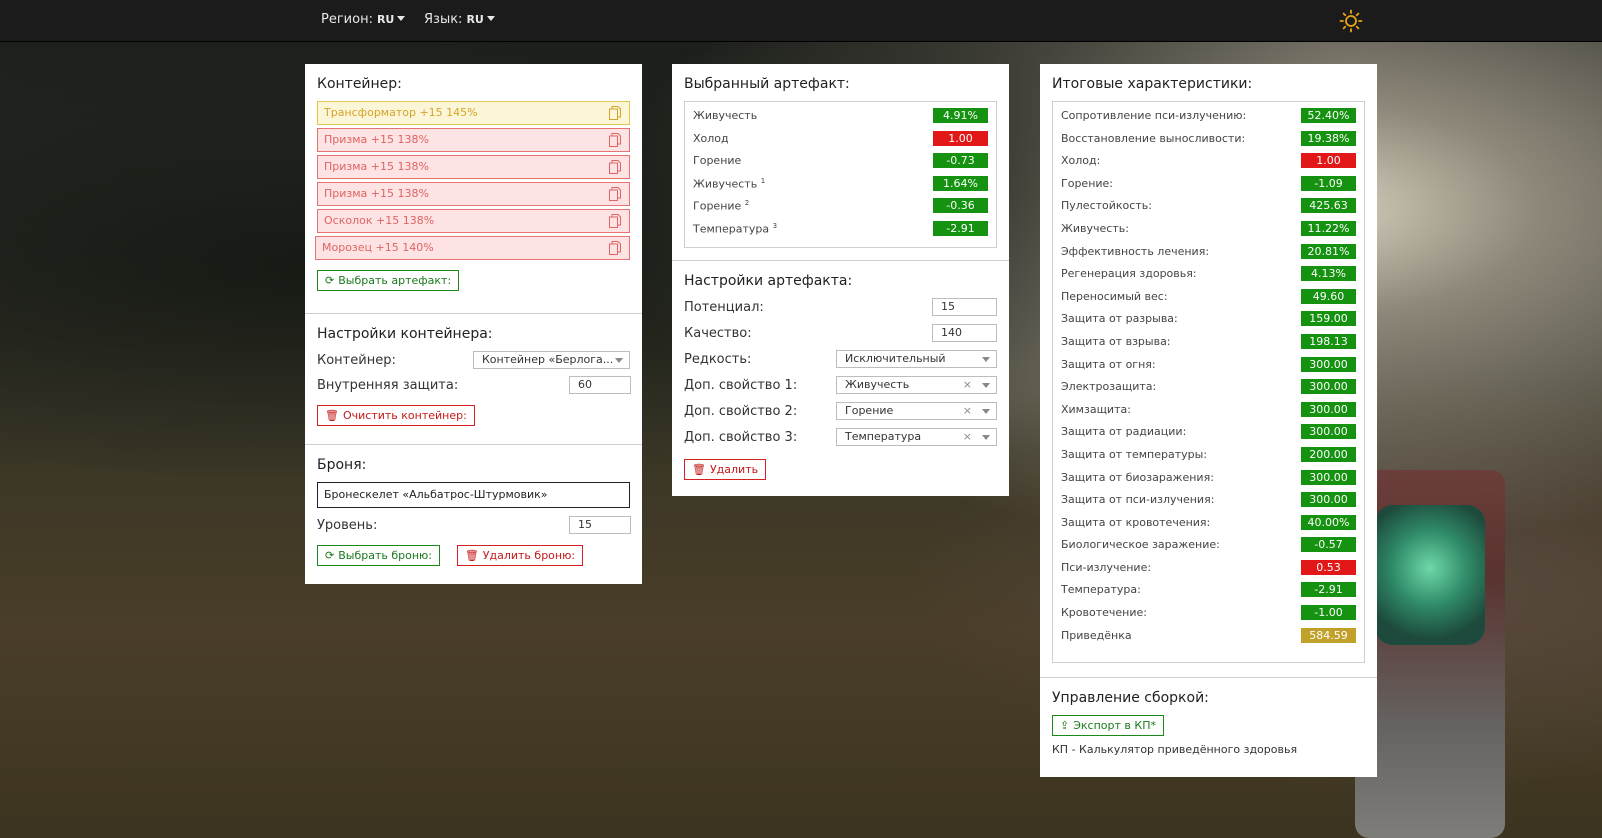  I want to click on rarity-row: Редкость: Исключительный, so click(840, 363).